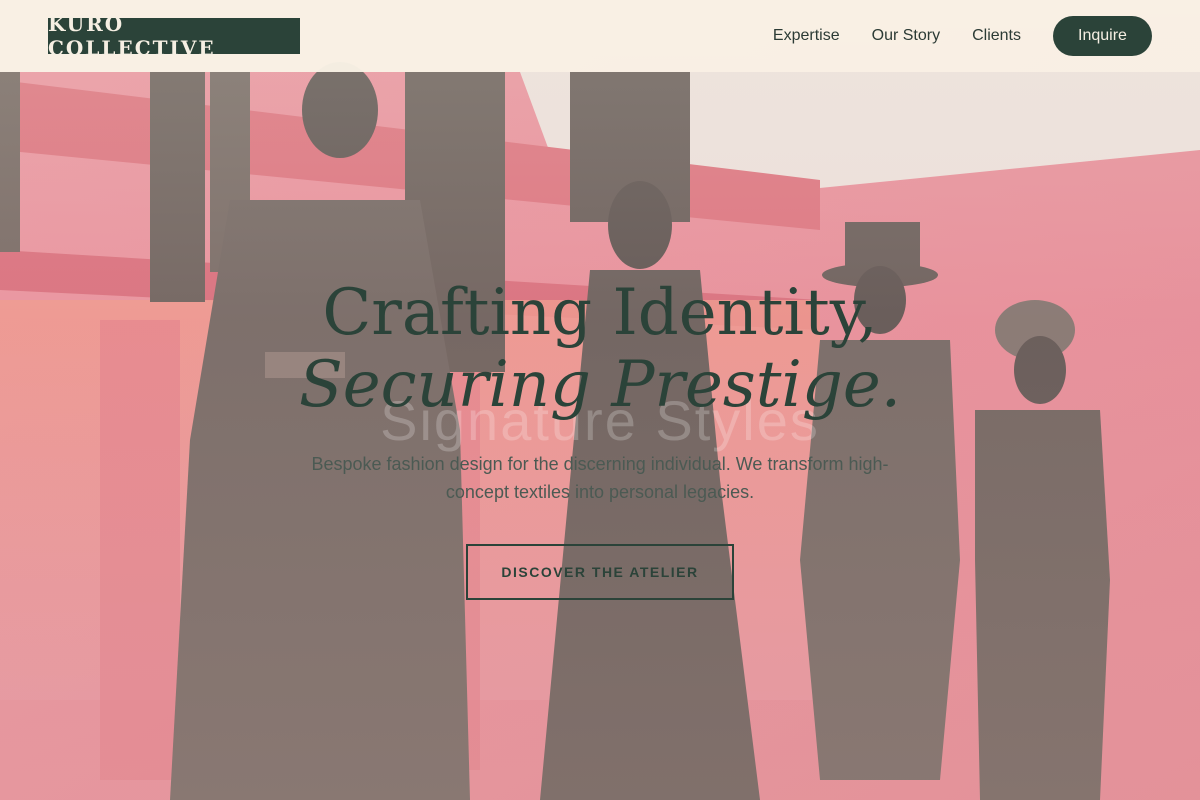 The image size is (1200, 800). Describe the element at coordinates (962, 36) in the screenshot. I see `main-nav: Expertise Our Story Clients Inquire` at that location.